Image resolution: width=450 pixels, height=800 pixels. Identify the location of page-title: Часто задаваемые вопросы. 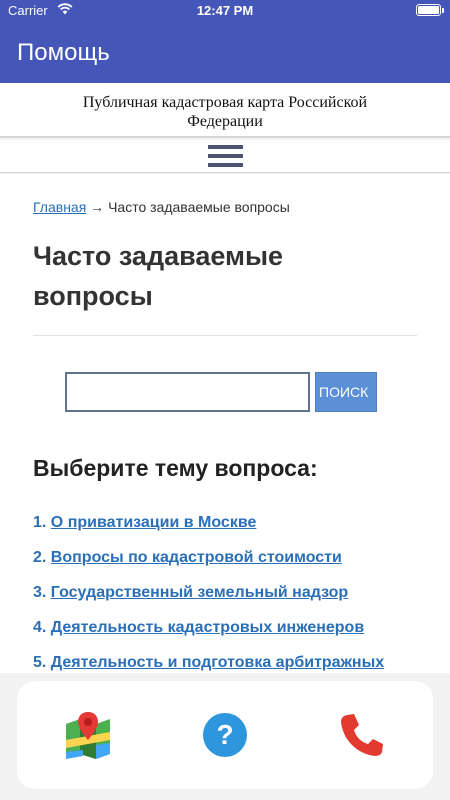
(158, 276).